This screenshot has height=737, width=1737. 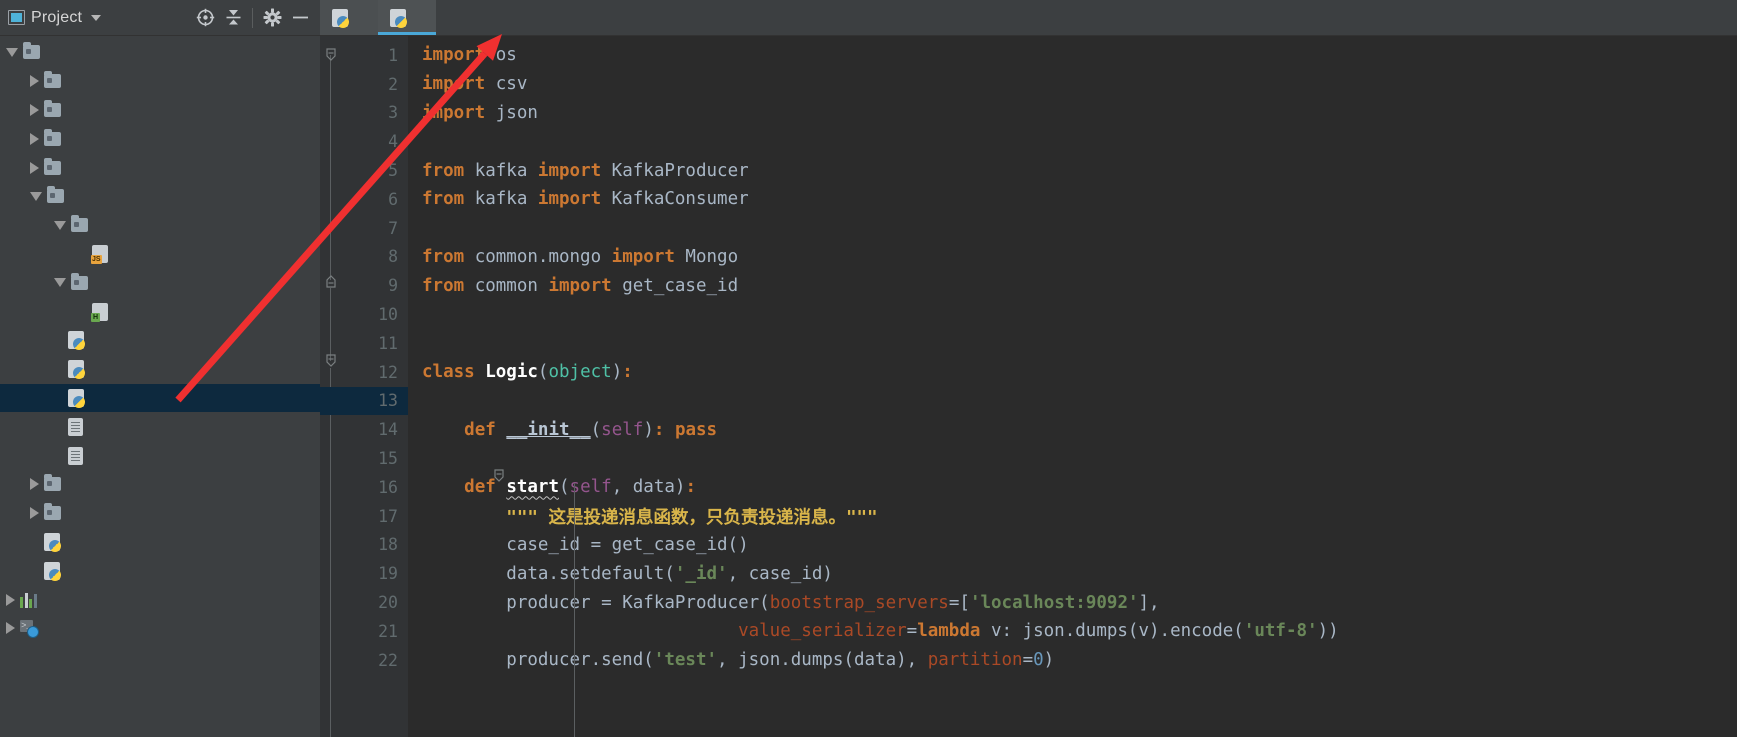 I want to click on tree-item-interface, so click(x=160, y=138).